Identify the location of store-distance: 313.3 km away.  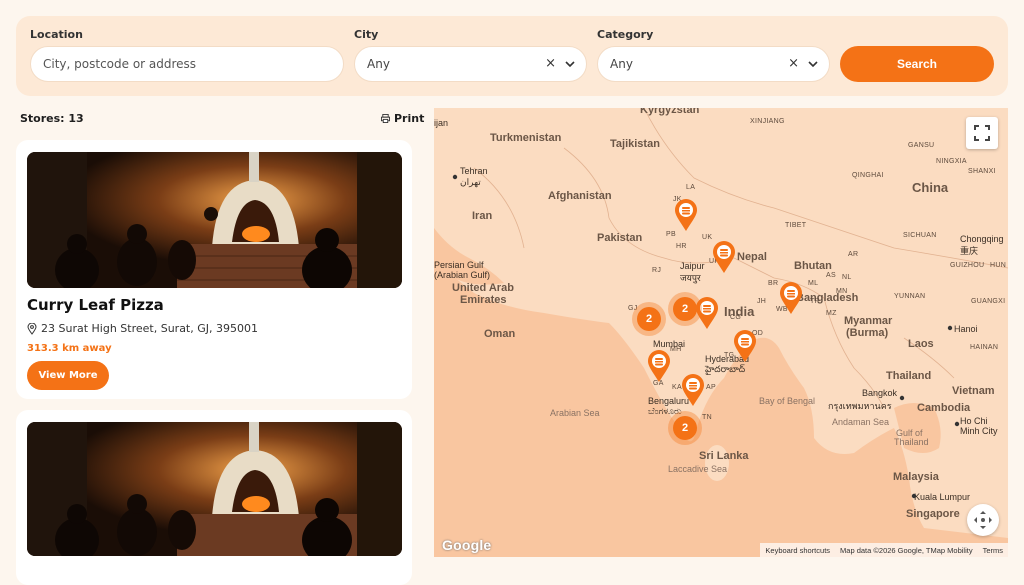
(69, 348).